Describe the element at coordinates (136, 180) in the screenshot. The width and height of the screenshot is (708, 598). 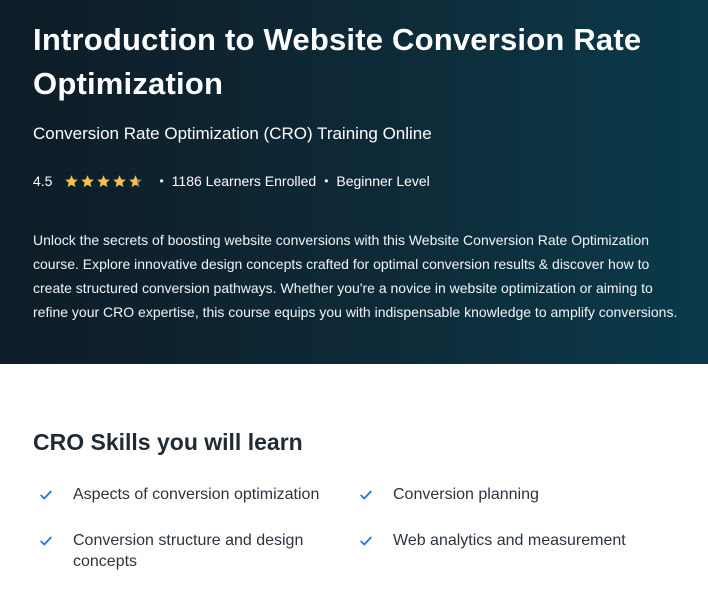
I see `half-star-icon` at that location.